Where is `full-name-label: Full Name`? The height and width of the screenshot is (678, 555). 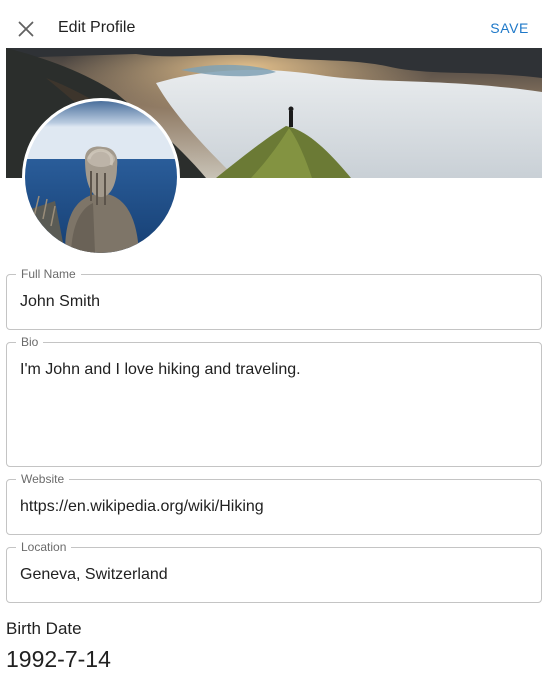 full-name-label: Full Name is located at coordinates (48, 274).